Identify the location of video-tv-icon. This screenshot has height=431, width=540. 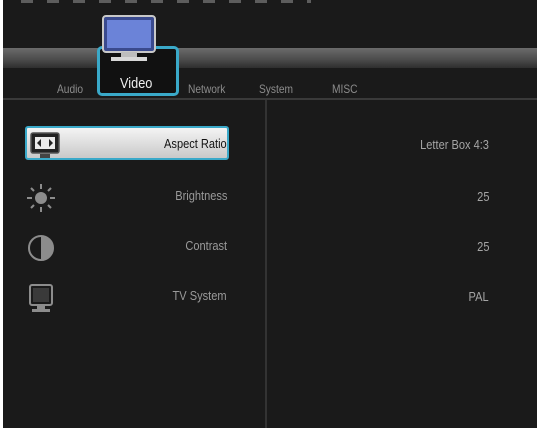
(129, 38).